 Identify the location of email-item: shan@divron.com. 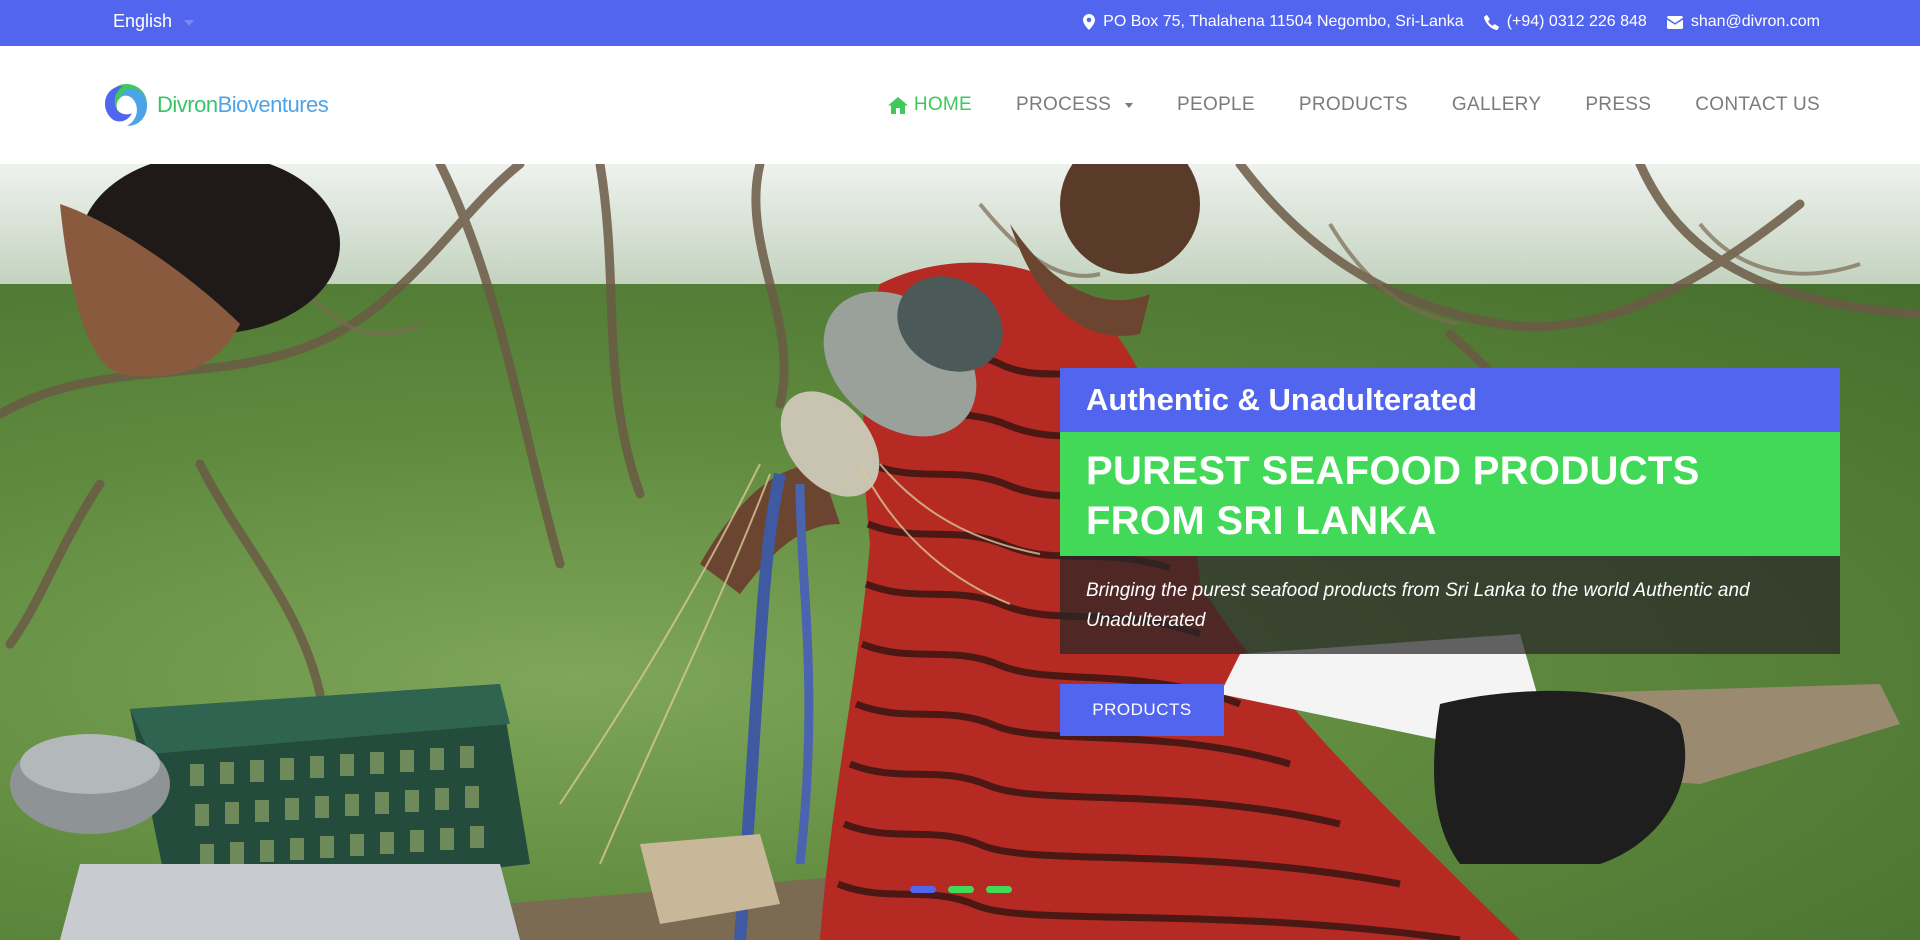
(1743, 22).